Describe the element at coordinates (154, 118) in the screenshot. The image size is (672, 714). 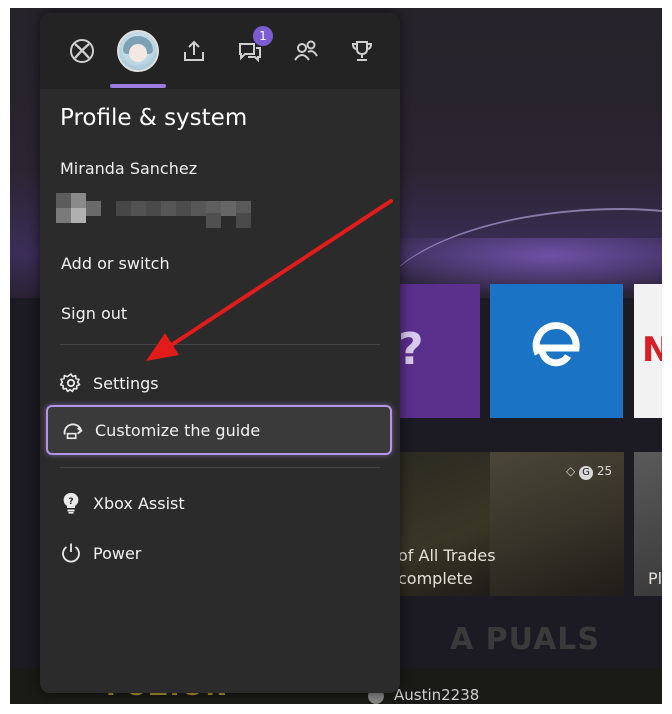
I see `page-title: Profile & system` at that location.